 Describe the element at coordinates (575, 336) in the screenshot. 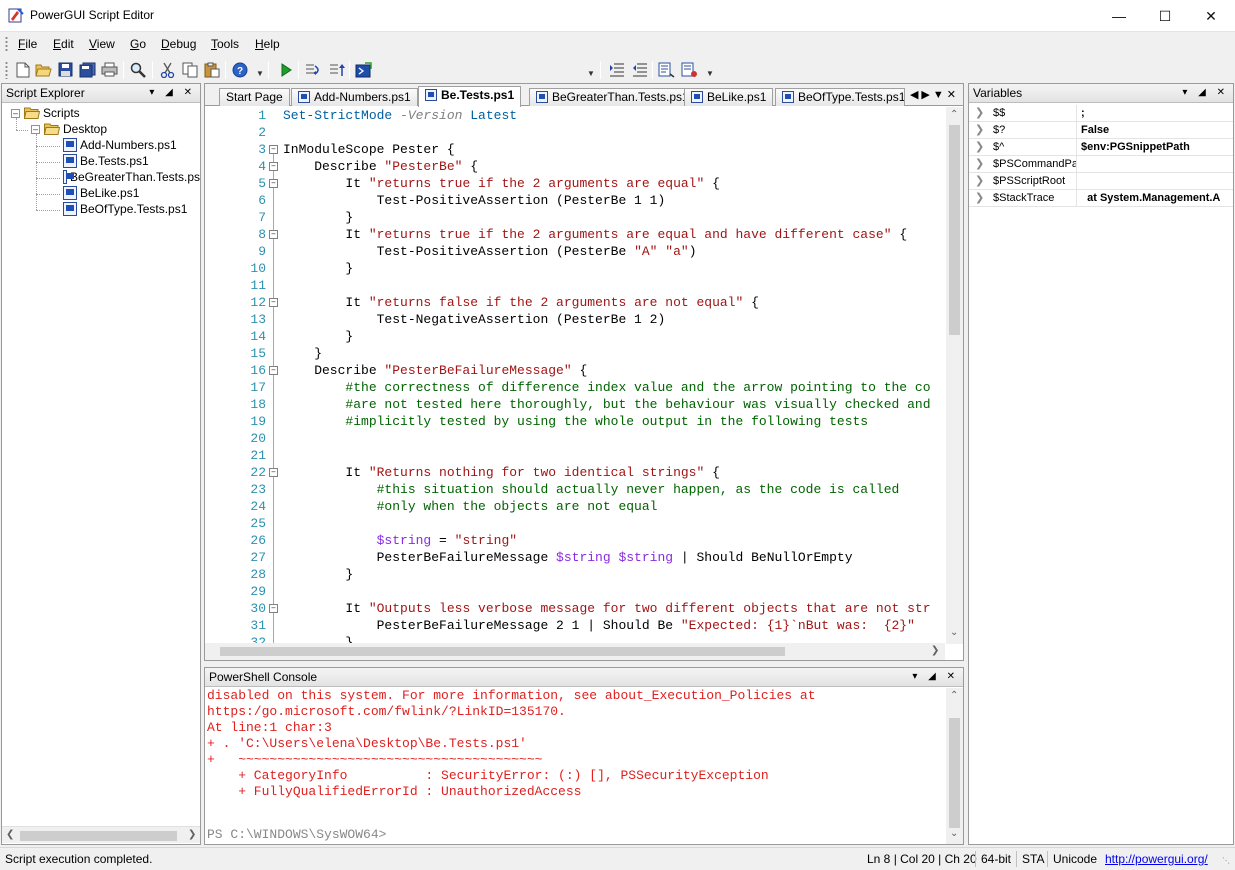

I see `code-line: 14 }` at that location.